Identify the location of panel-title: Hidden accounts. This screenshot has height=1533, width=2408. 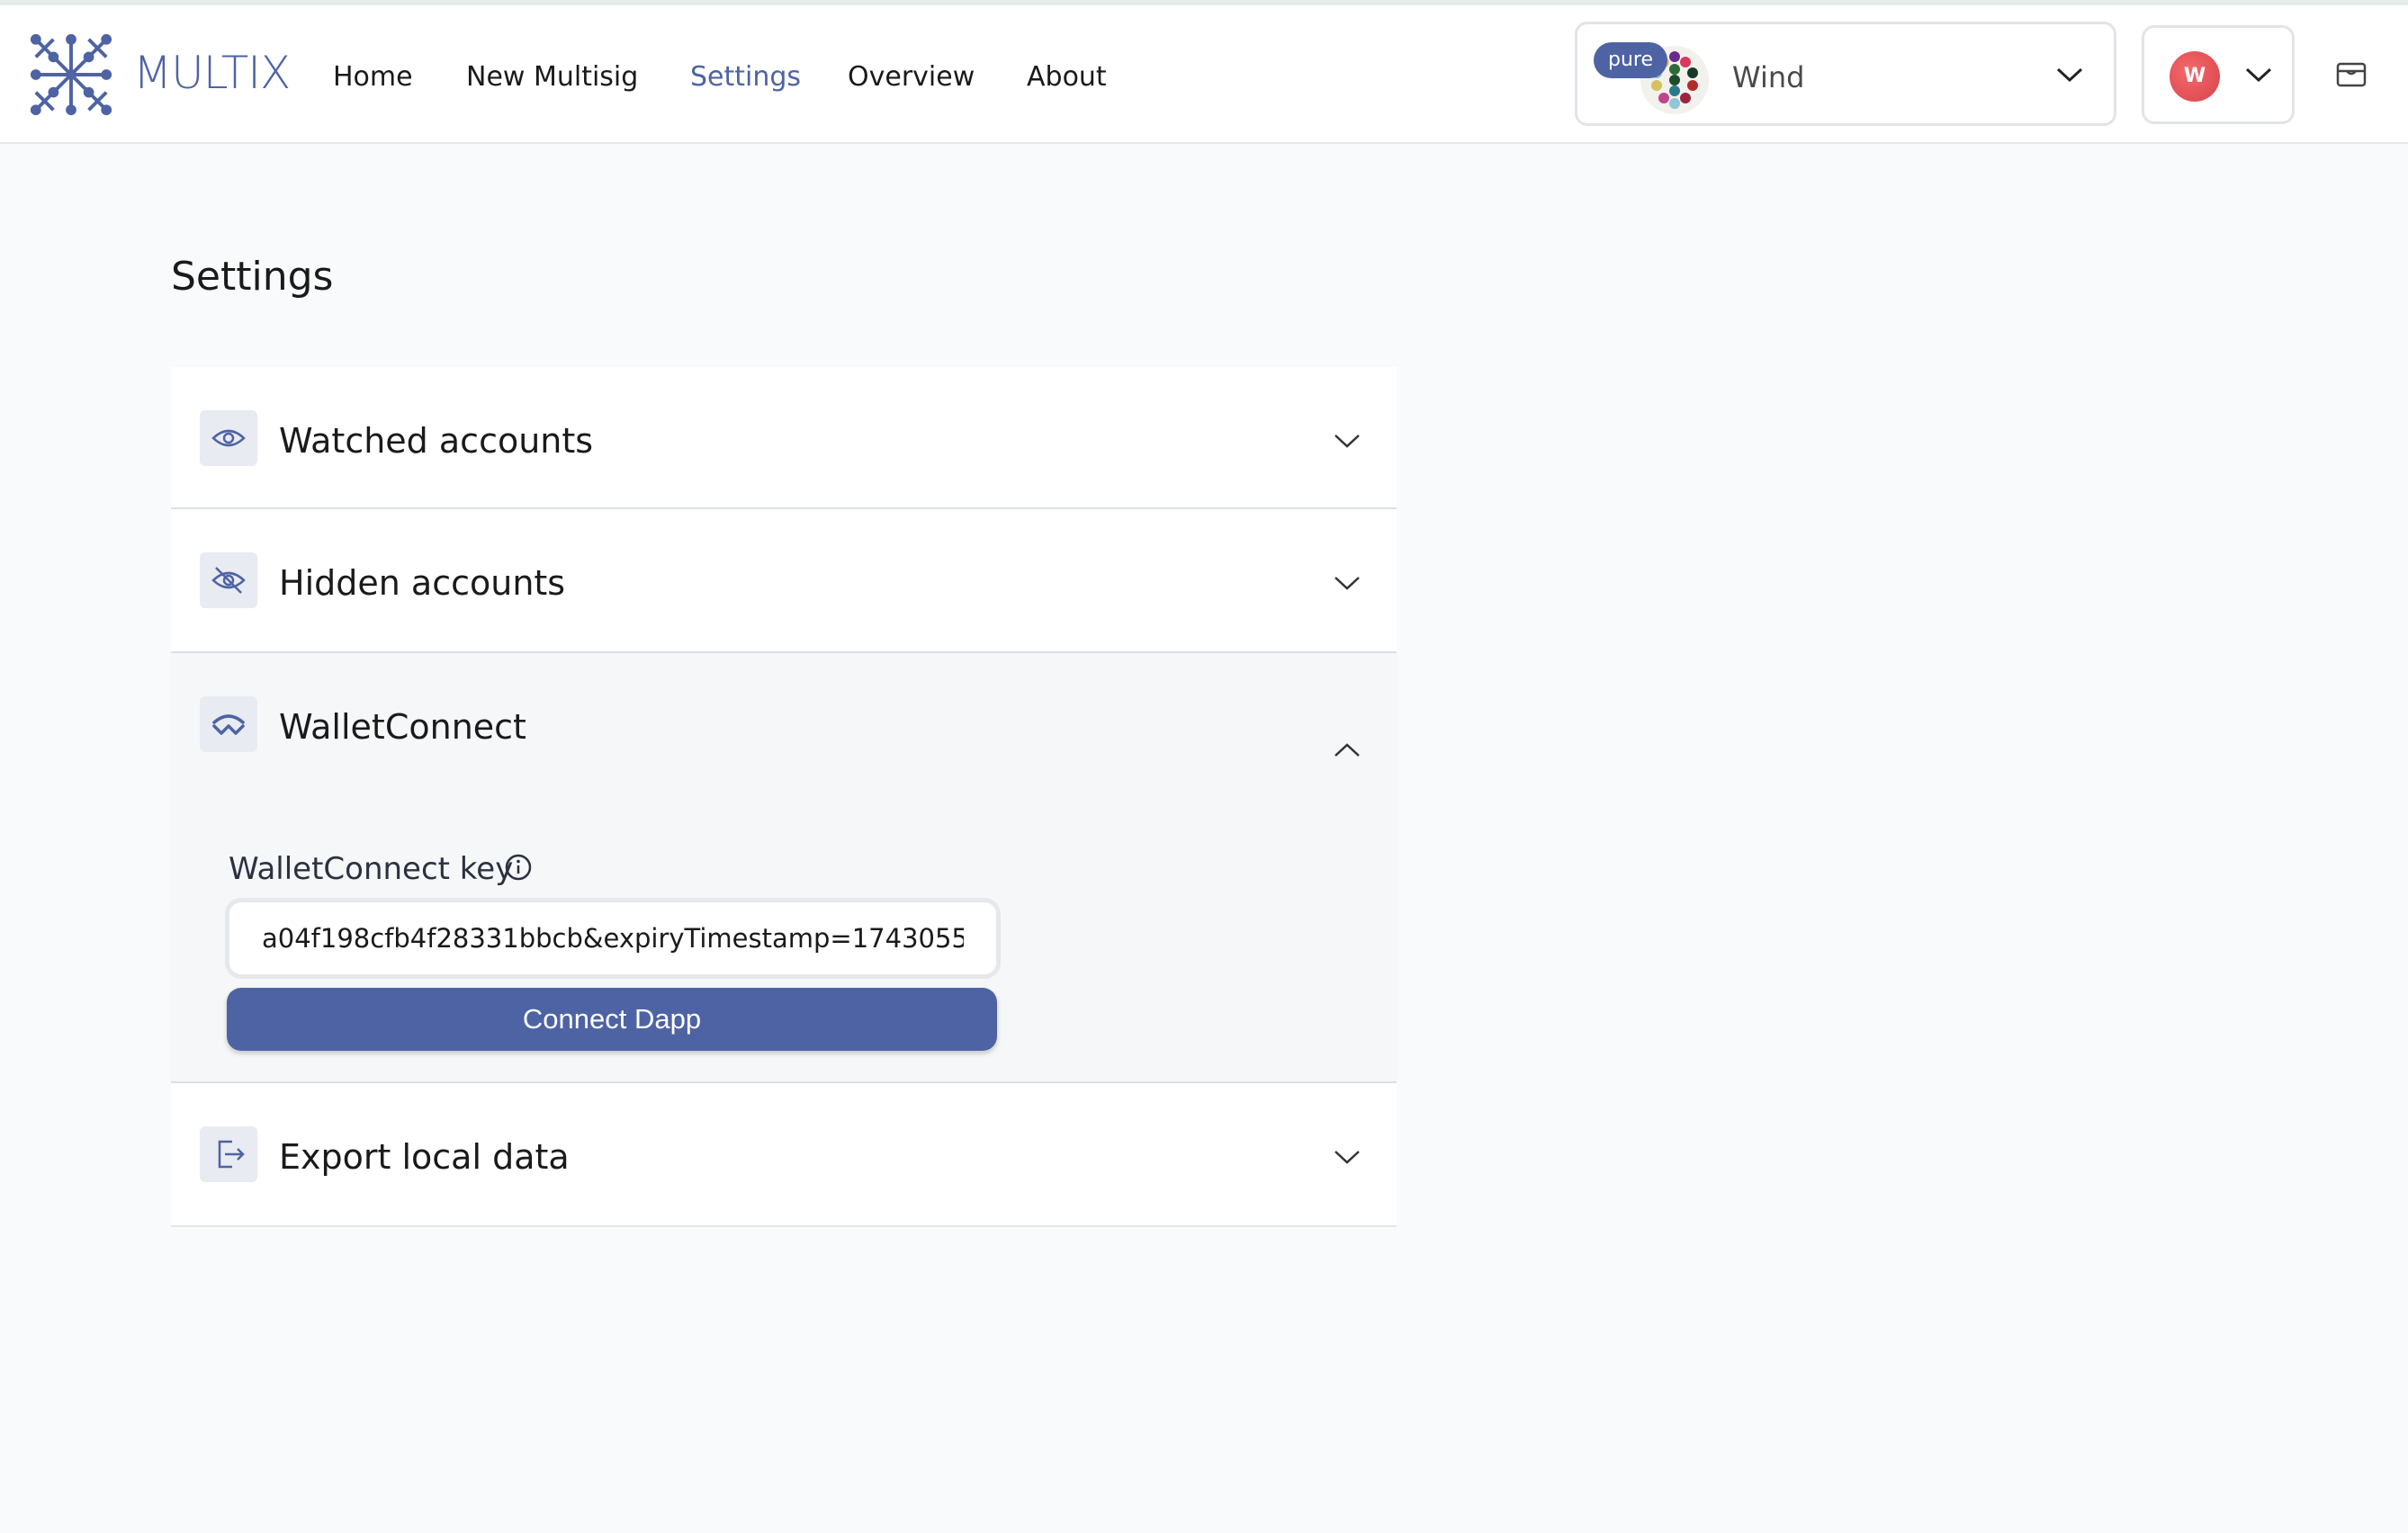
(422, 583).